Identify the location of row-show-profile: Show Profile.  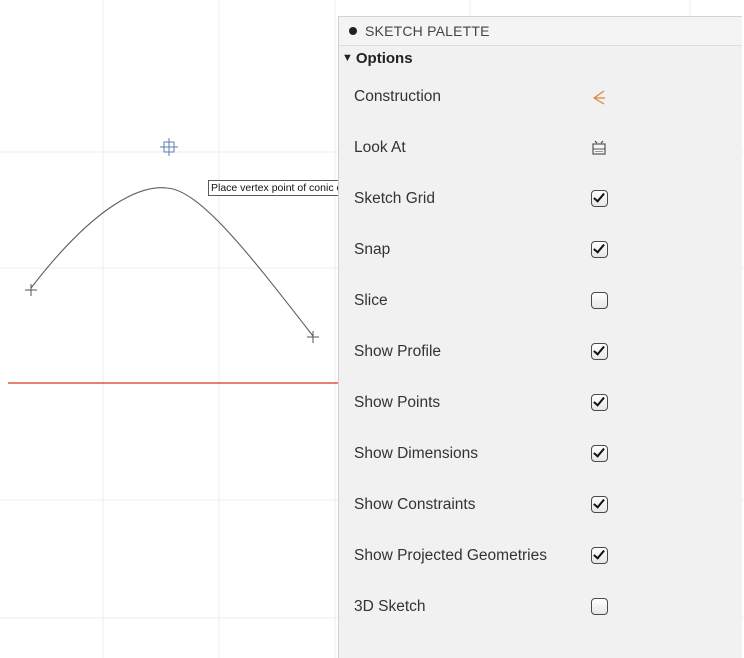
(540, 351).